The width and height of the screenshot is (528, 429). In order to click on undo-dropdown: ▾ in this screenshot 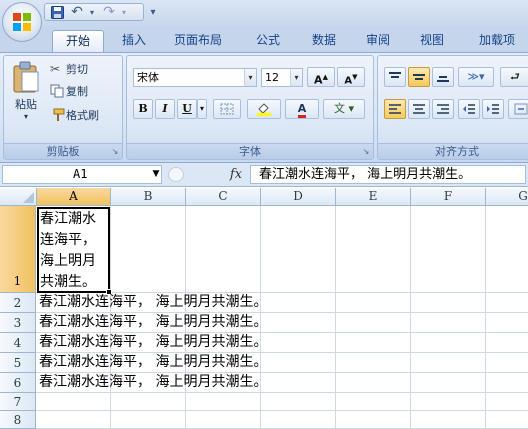, I will do `click(92, 12)`.